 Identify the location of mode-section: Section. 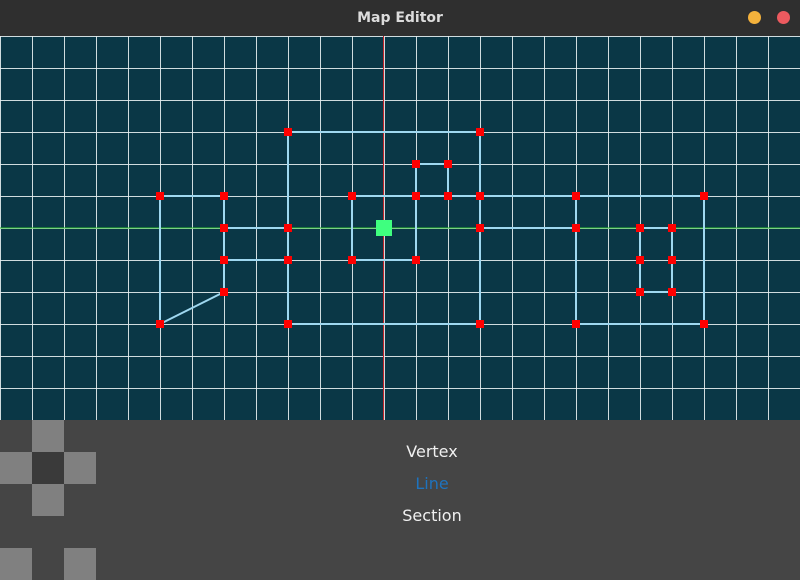
(432, 515).